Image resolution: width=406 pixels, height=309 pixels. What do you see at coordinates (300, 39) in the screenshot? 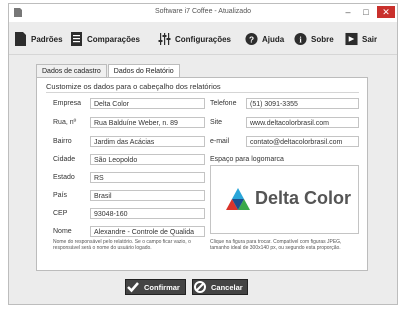
I see `info-icon: i` at bounding box center [300, 39].